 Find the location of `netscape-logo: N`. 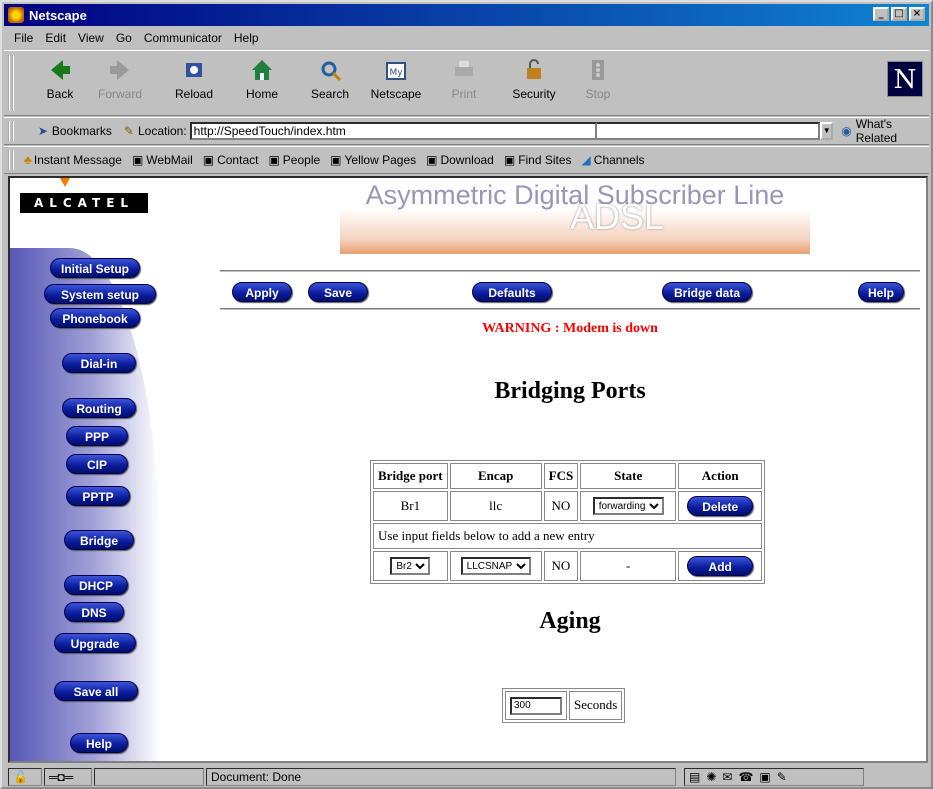

netscape-logo: N is located at coordinates (905, 79).